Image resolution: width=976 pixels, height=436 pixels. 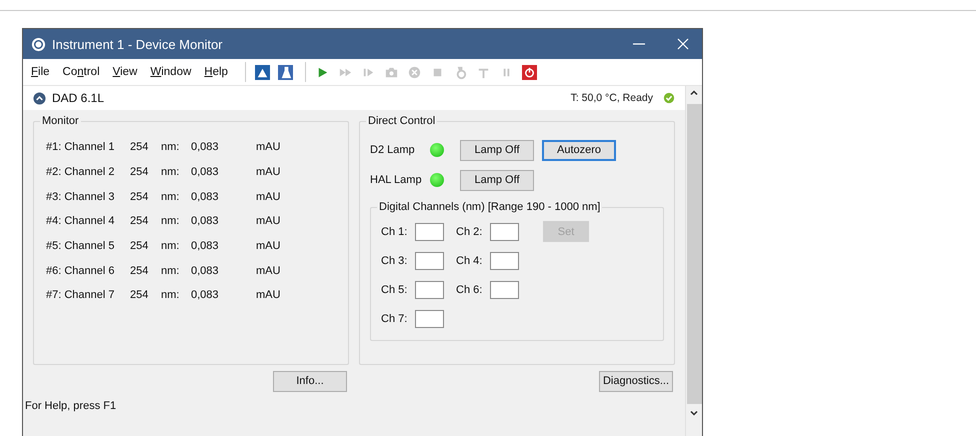 I want to click on device-name: DAD 6.1L, so click(x=78, y=98).